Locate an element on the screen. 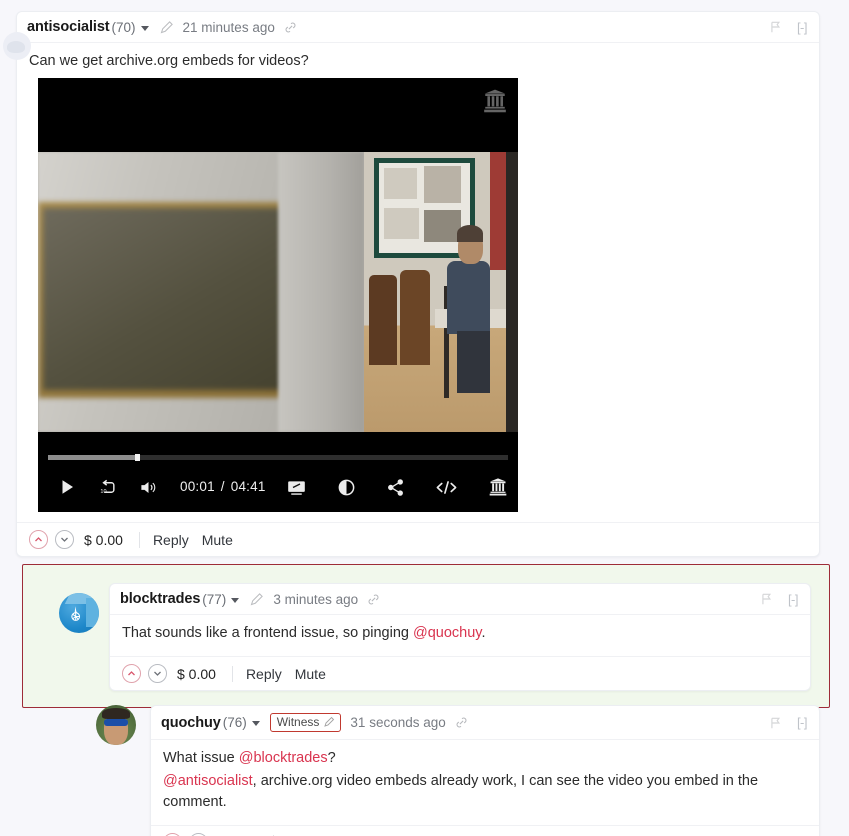 This screenshot has height=836, width=849. progress-track is located at coordinates (278, 458).